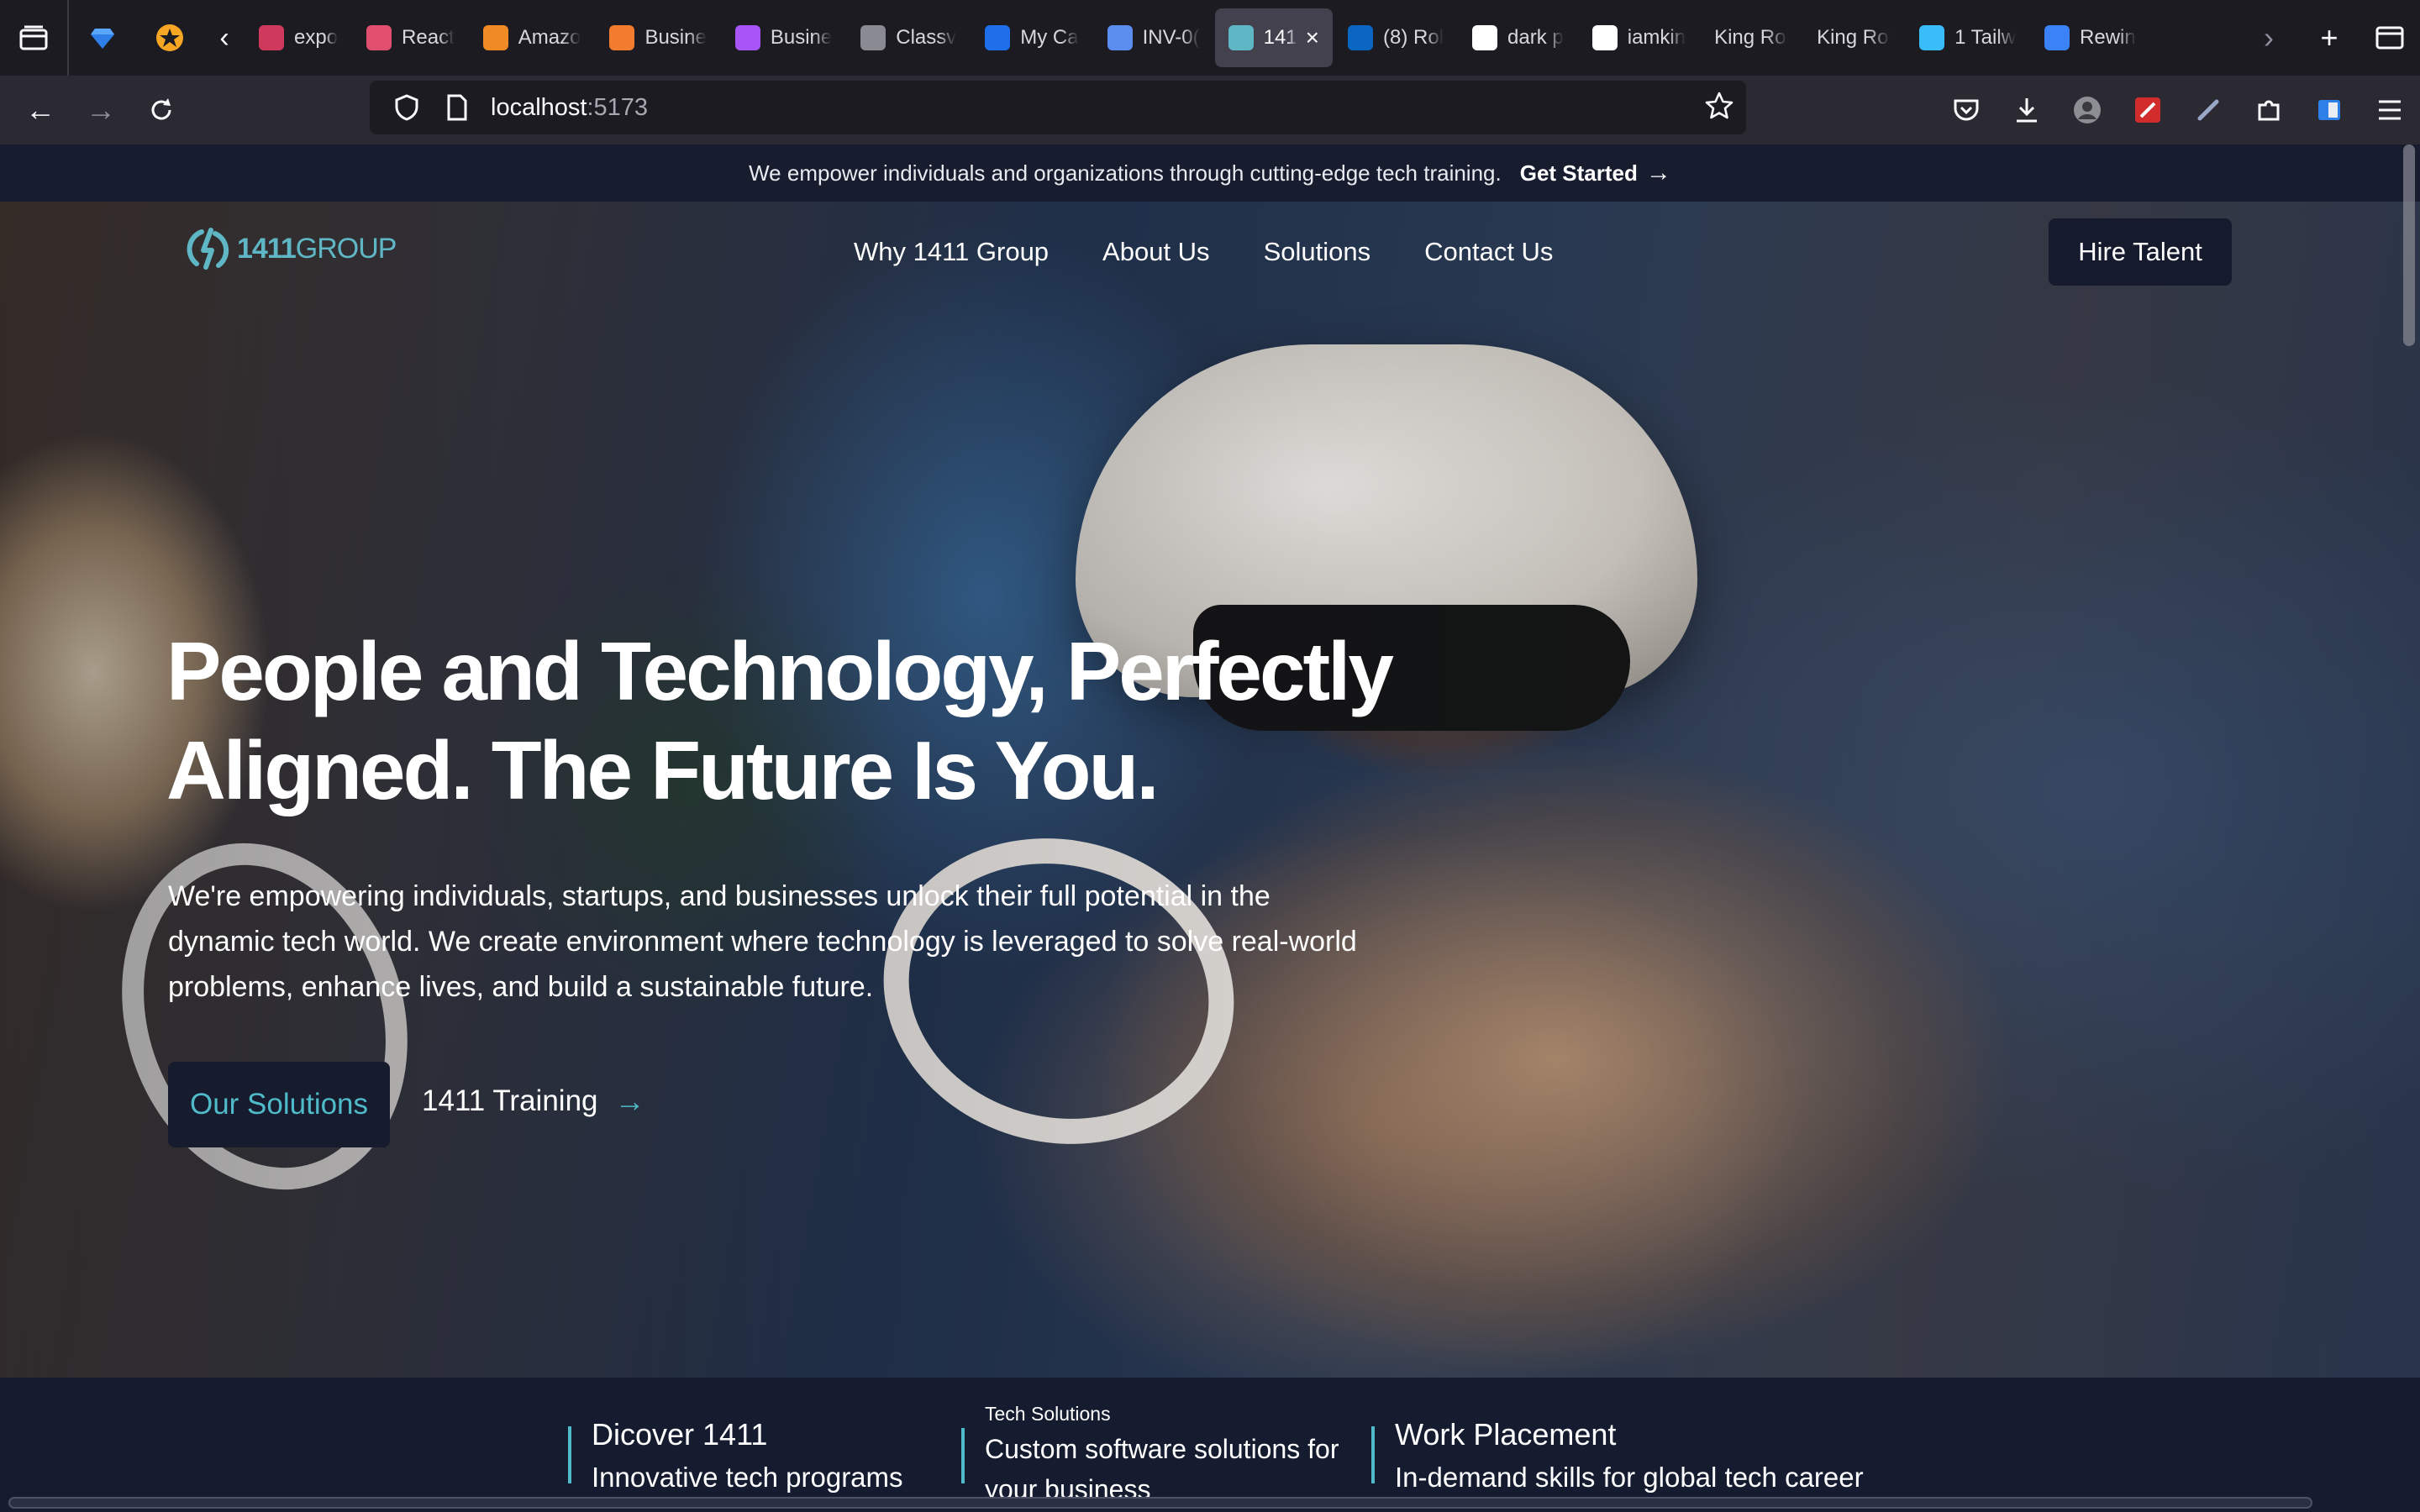  What do you see at coordinates (1656, 37) in the screenshot?
I see `tab-title: iamkin` at bounding box center [1656, 37].